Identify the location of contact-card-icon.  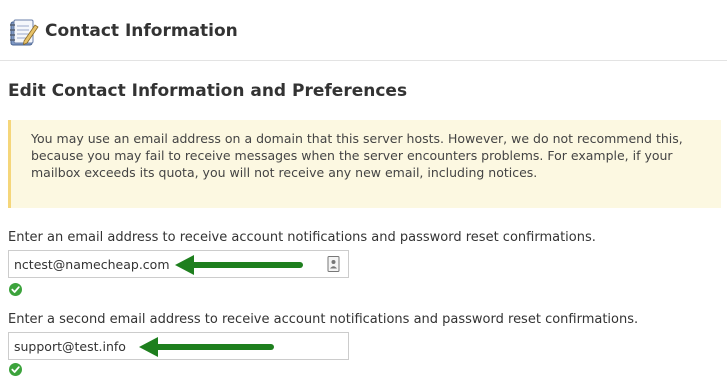
(333, 264).